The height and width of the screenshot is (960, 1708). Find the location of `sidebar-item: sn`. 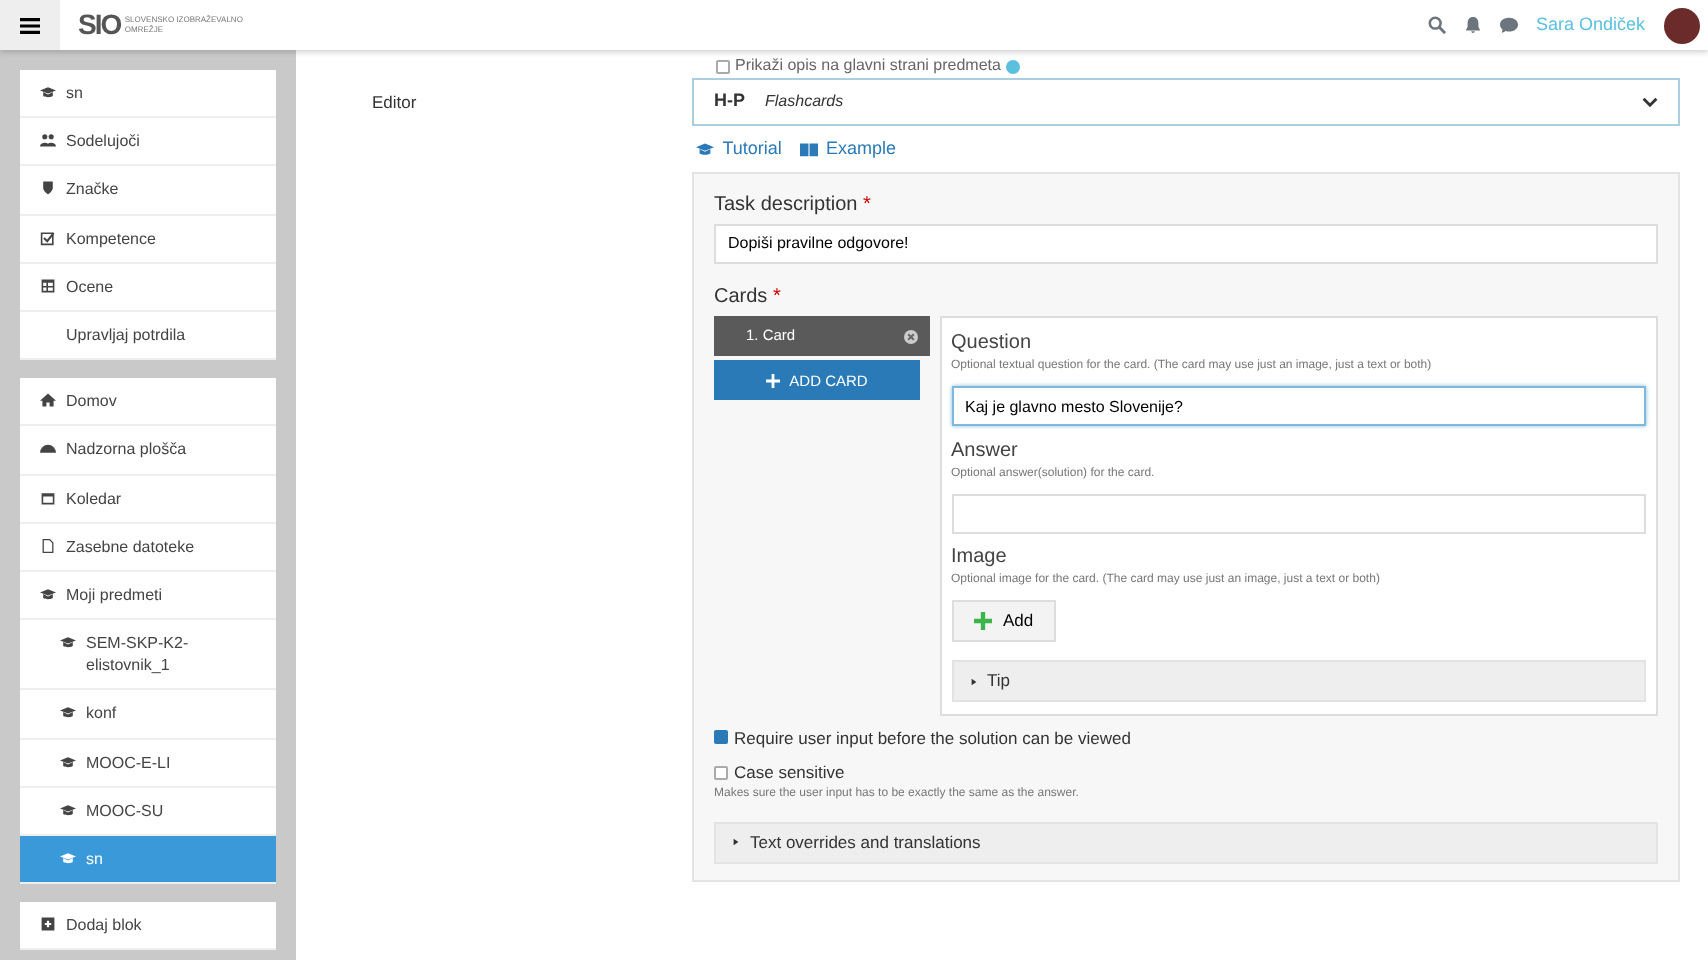

sidebar-item: sn is located at coordinates (148, 94).